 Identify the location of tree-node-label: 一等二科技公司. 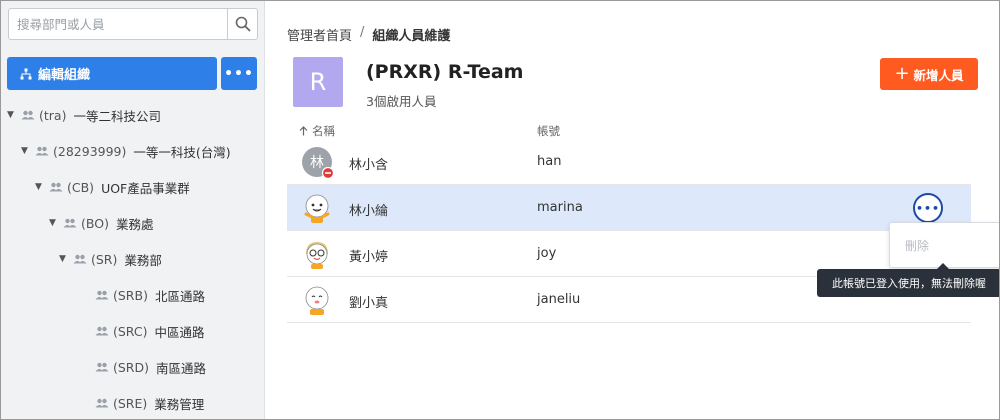
(117, 116).